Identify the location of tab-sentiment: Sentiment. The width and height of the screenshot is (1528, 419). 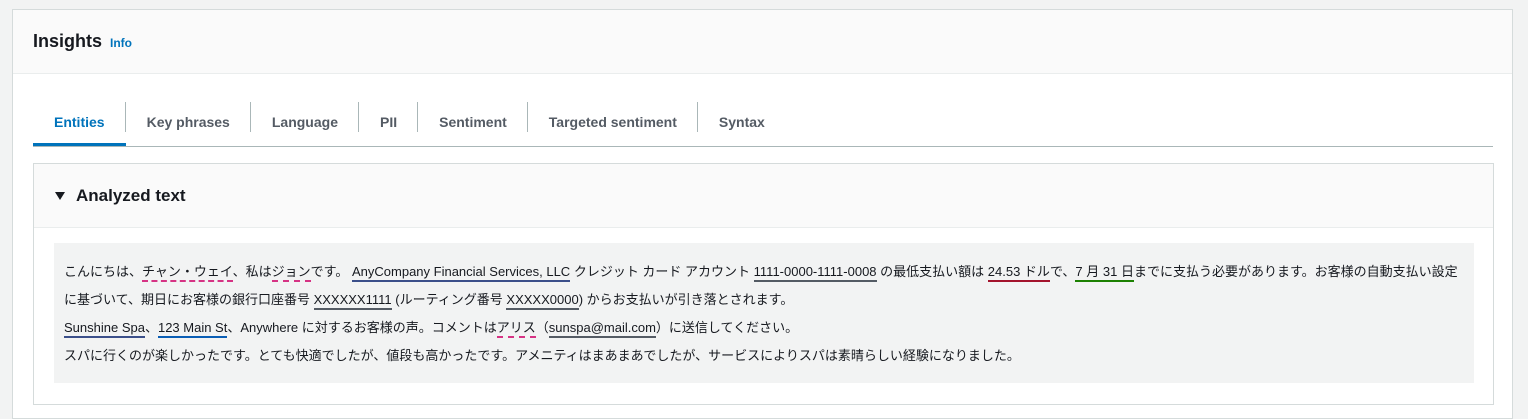
(473, 122).